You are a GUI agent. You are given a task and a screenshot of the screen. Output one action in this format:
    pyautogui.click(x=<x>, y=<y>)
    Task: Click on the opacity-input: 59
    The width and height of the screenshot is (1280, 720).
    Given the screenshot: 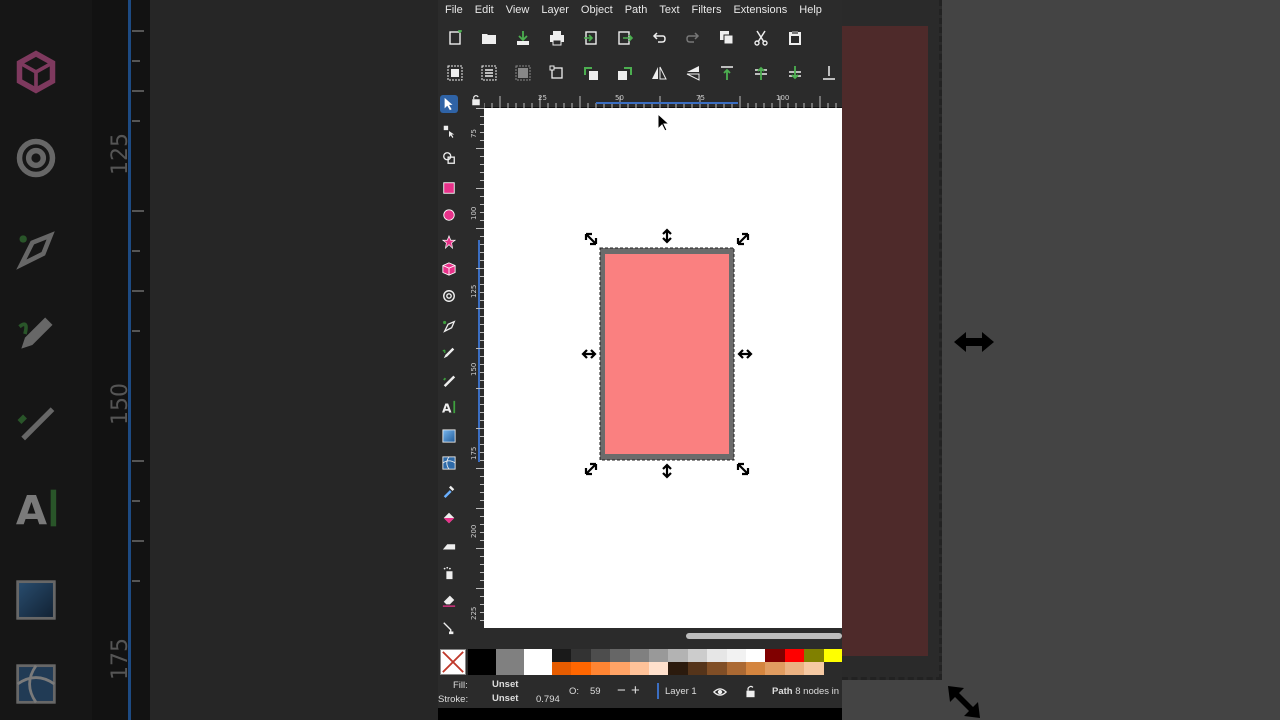 What is the action you would take?
    pyautogui.click(x=595, y=691)
    